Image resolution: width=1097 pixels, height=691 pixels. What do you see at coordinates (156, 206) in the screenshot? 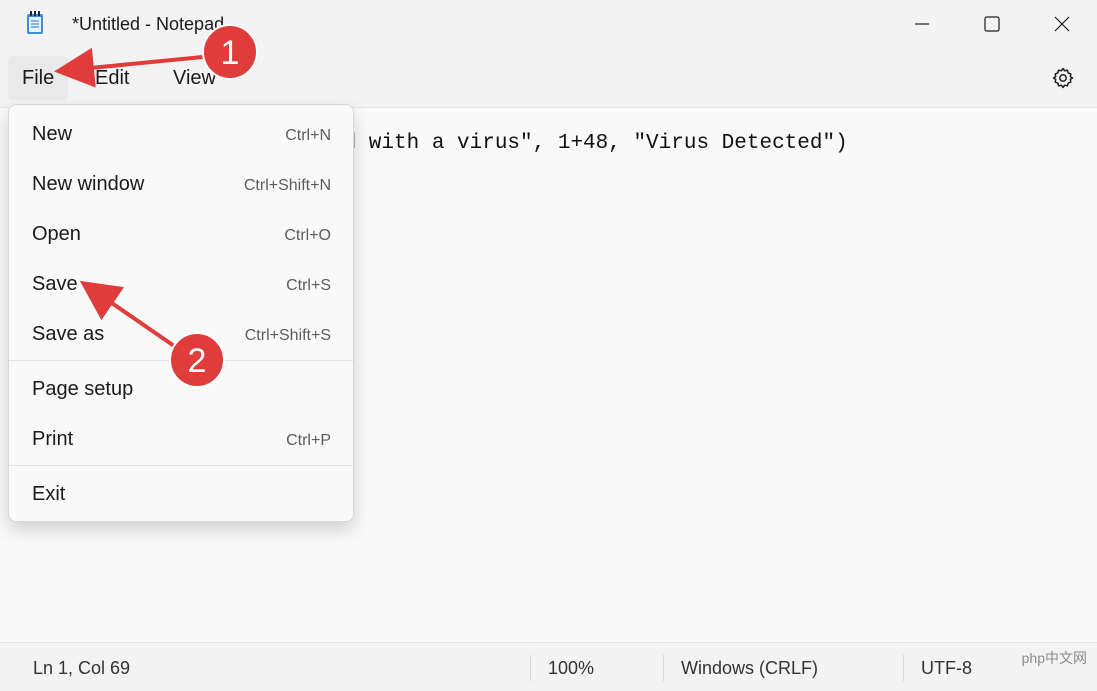
I see `annotation-overlay: 1 2` at bounding box center [156, 206].